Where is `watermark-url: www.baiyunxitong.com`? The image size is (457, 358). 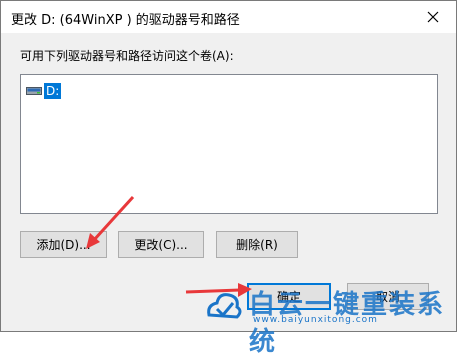 watermark-url: www.baiyunxitong.com is located at coordinates (315, 320).